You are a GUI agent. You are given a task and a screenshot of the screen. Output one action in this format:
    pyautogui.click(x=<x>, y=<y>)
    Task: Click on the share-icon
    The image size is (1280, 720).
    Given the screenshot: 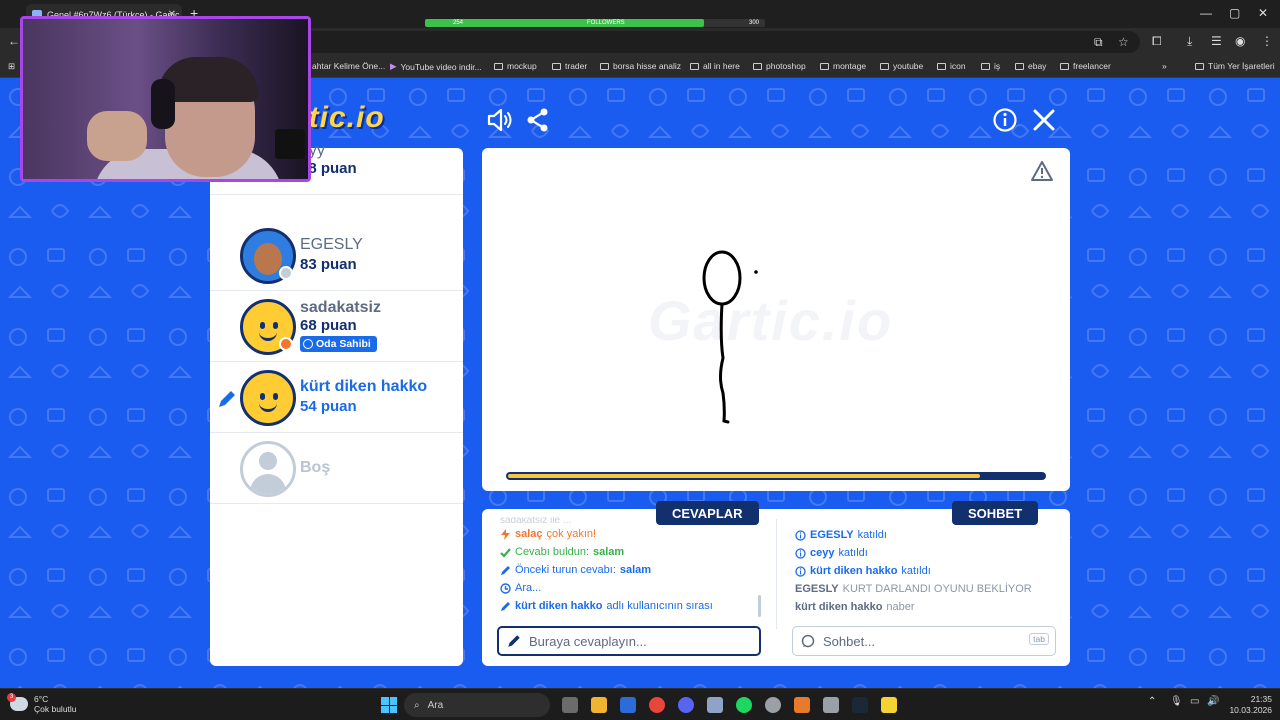 What is the action you would take?
    pyautogui.click(x=538, y=120)
    